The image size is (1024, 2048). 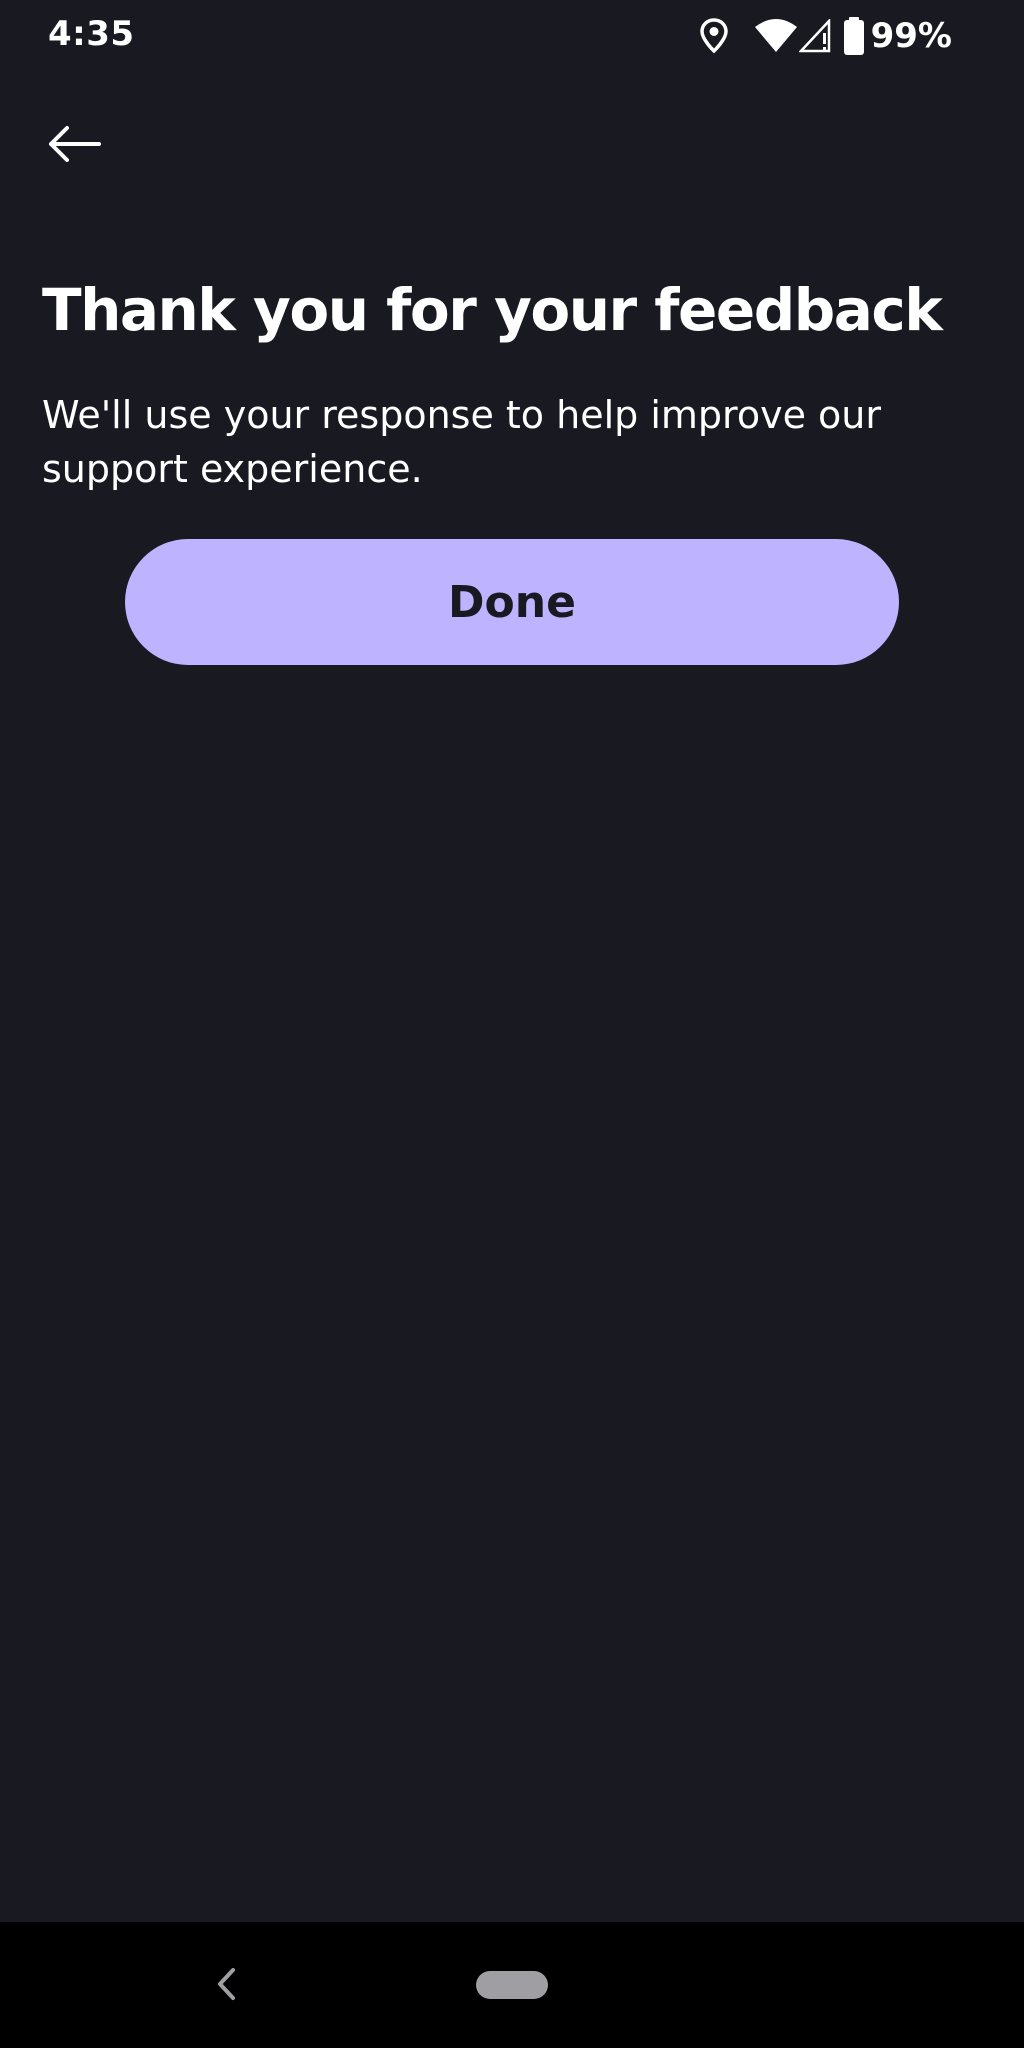 I want to click on done-button-label: Done, so click(x=512, y=602).